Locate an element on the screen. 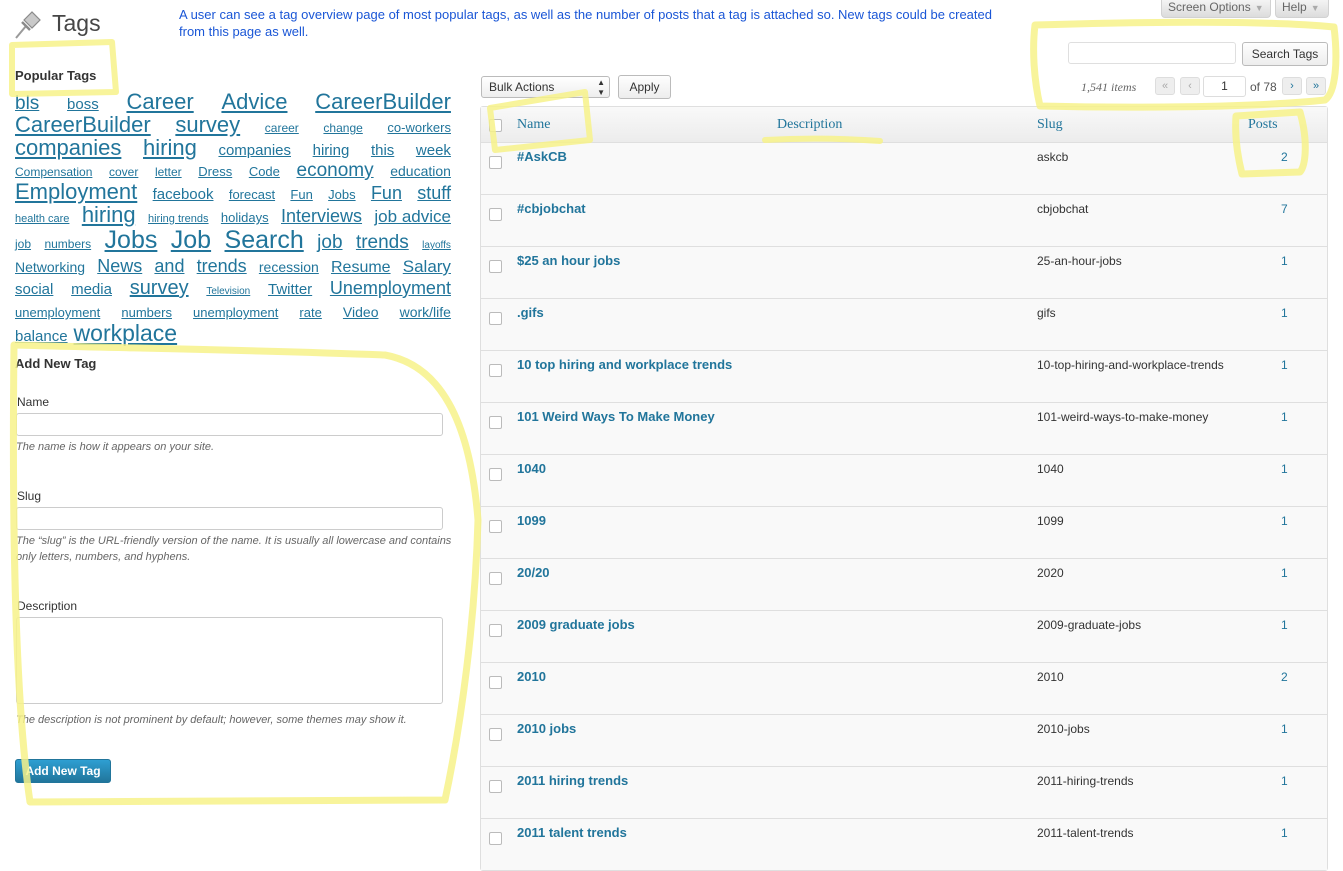 The height and width of the screenshot is (871, 1343). tag-name-link: 2009 graduate jobs is located at coordinates (576, 624).